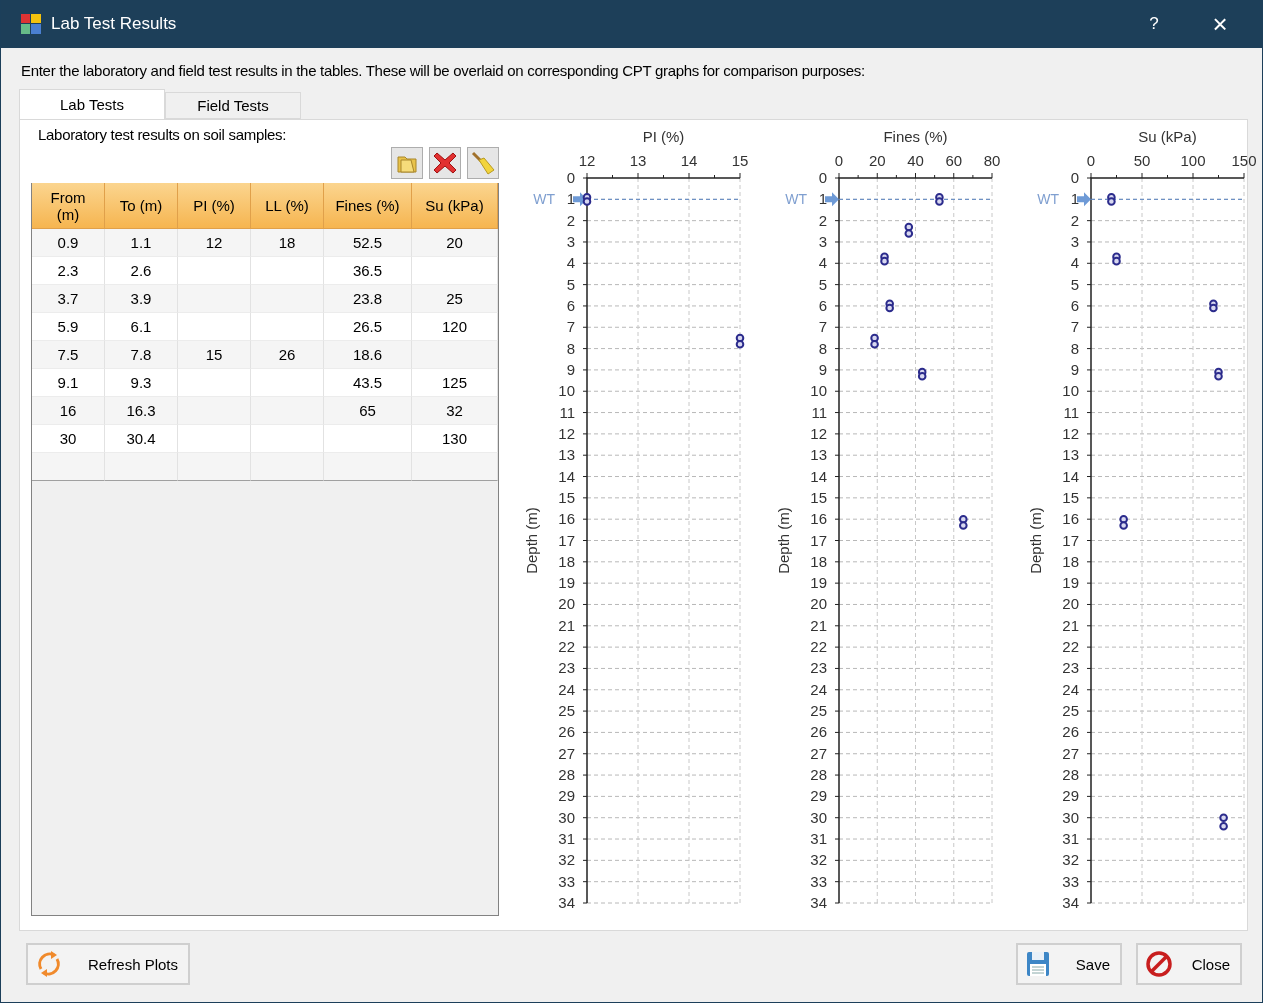 The width and height of the screenshot is (1263, 1003). I want to click on tick-label: 80, so click(992, 160).